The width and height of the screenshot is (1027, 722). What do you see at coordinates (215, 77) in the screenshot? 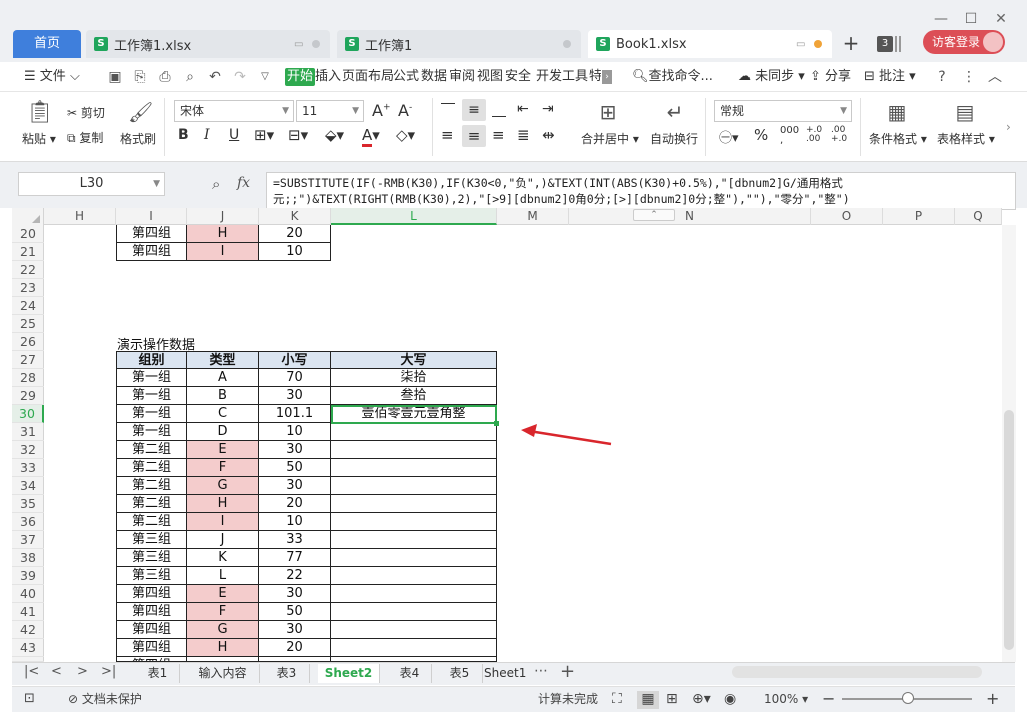
I see `undo-icon: ↶` at bounding box center [215, 77].